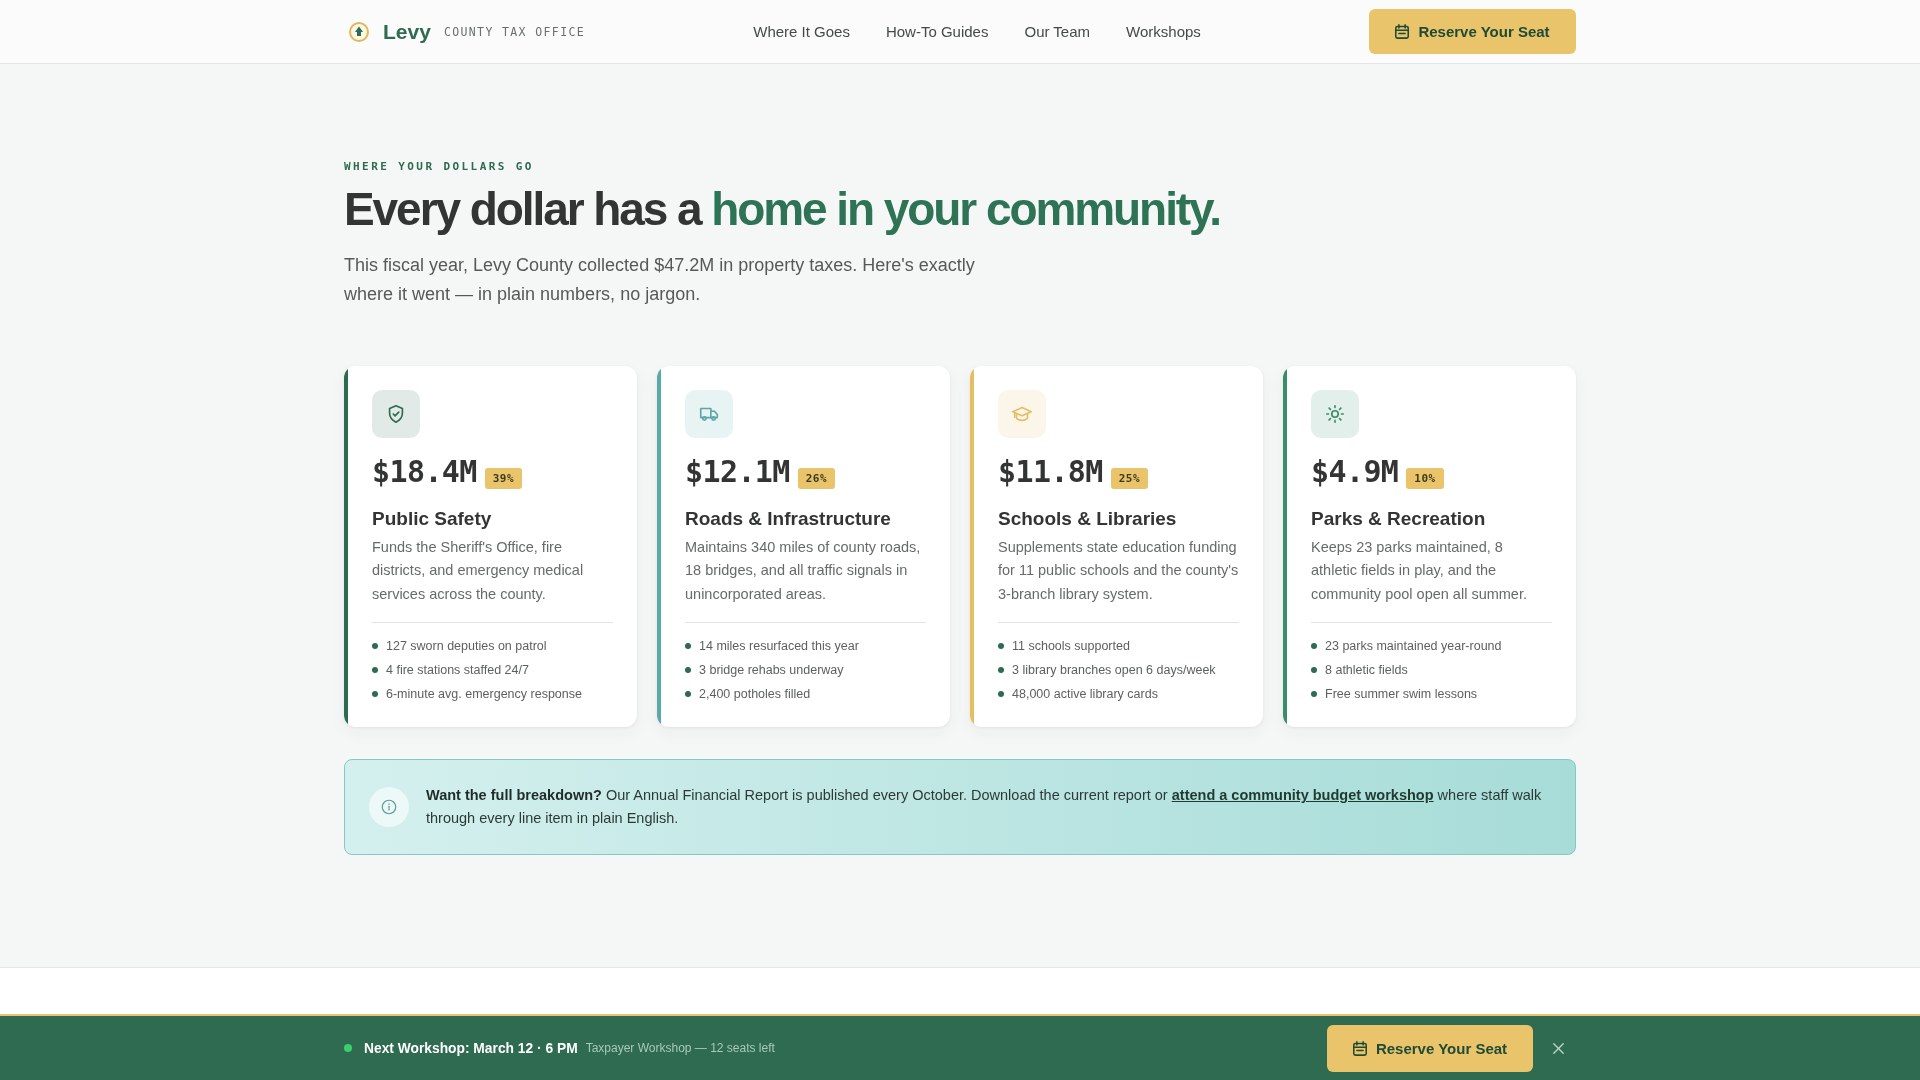 Image resolution: width=1920 pixels, height=1080 pixels. I want to click on category-description: Keeps 23 parks maintained, 8 athletic fields in play, and the community pool open all summer., so click(1431, 579).